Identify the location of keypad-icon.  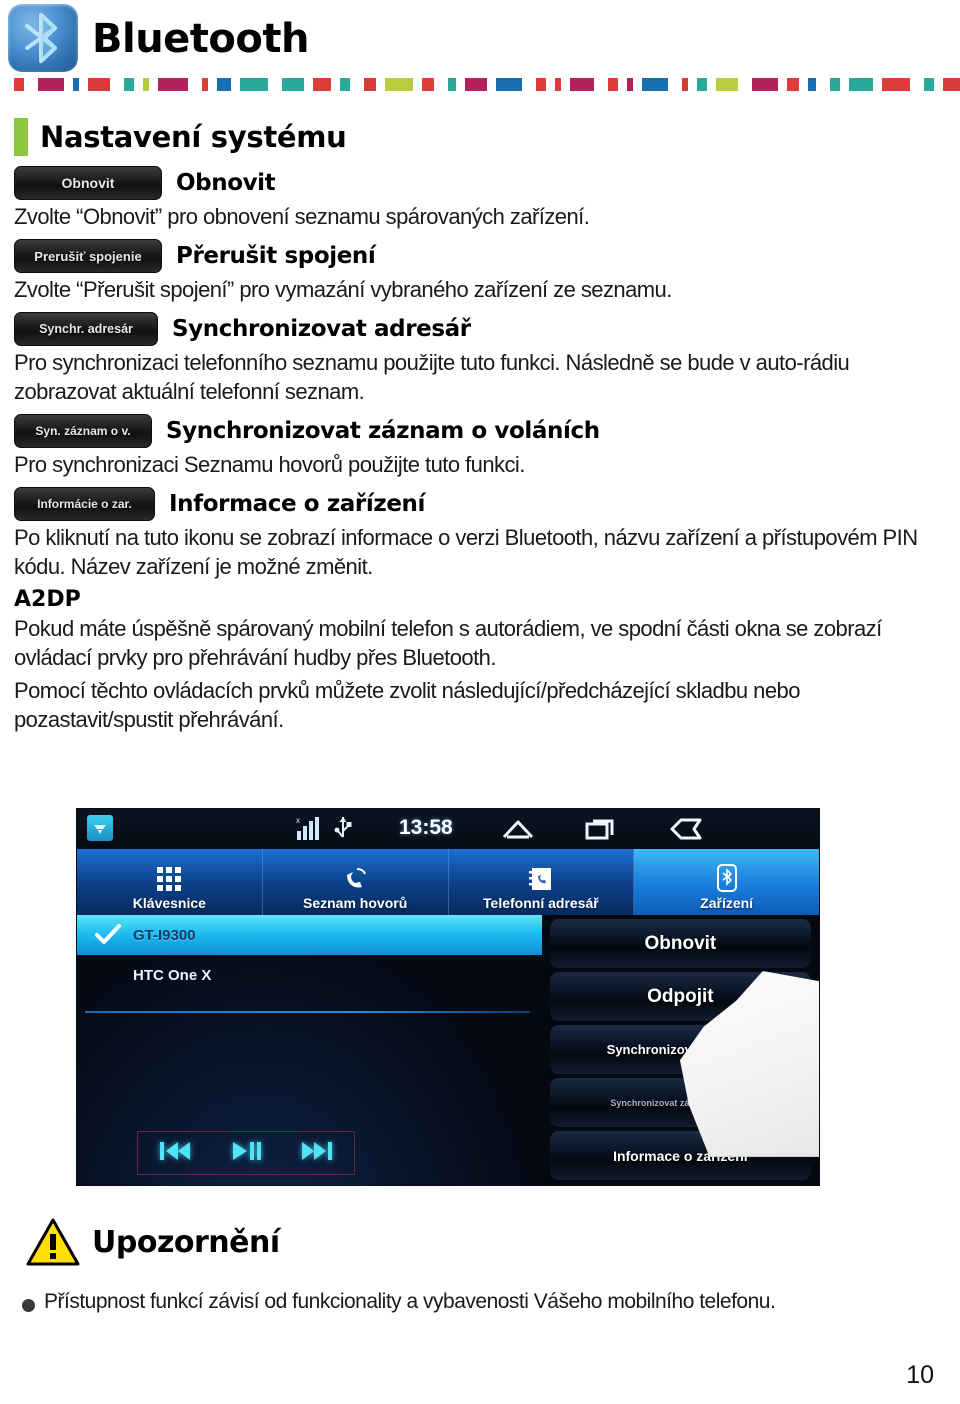
(169, 879).